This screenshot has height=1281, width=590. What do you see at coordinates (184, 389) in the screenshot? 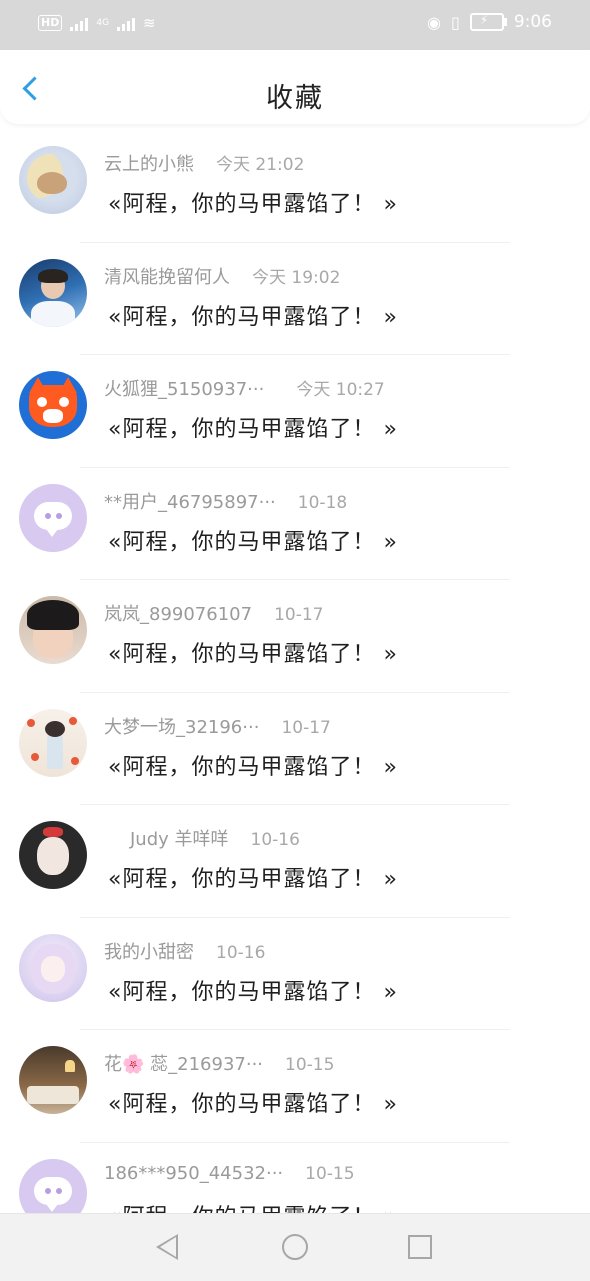
I see `user-name: 火狐狸_5150937···` at bounding box center [184, 389].